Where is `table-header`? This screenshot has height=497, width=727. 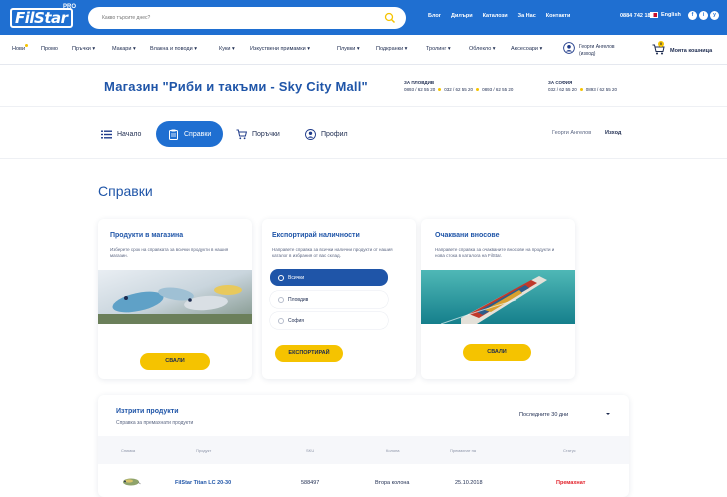 table-header is located at coordinates (363, 450).